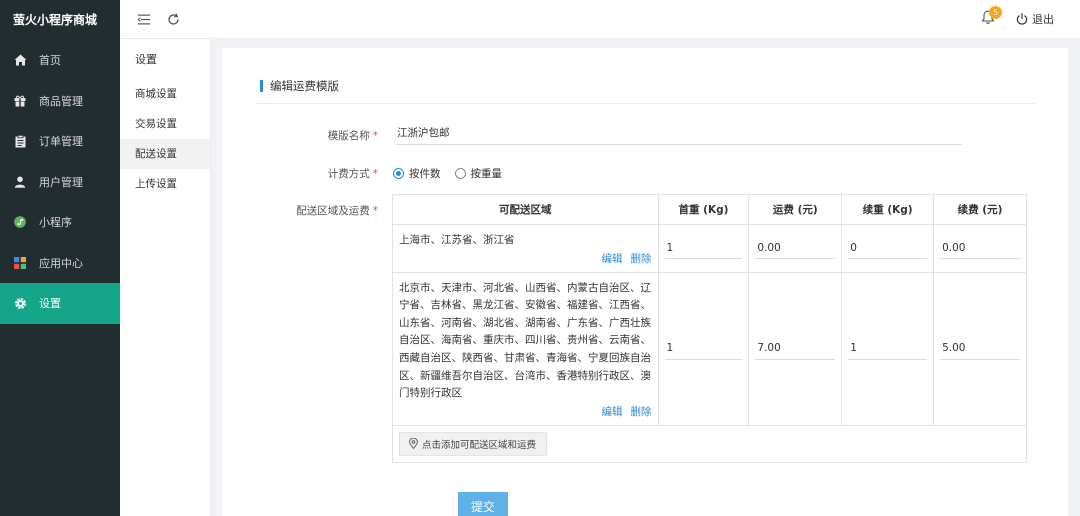 The image size is (1080, 516). I want to click on gear-icon, so click(20, 303).